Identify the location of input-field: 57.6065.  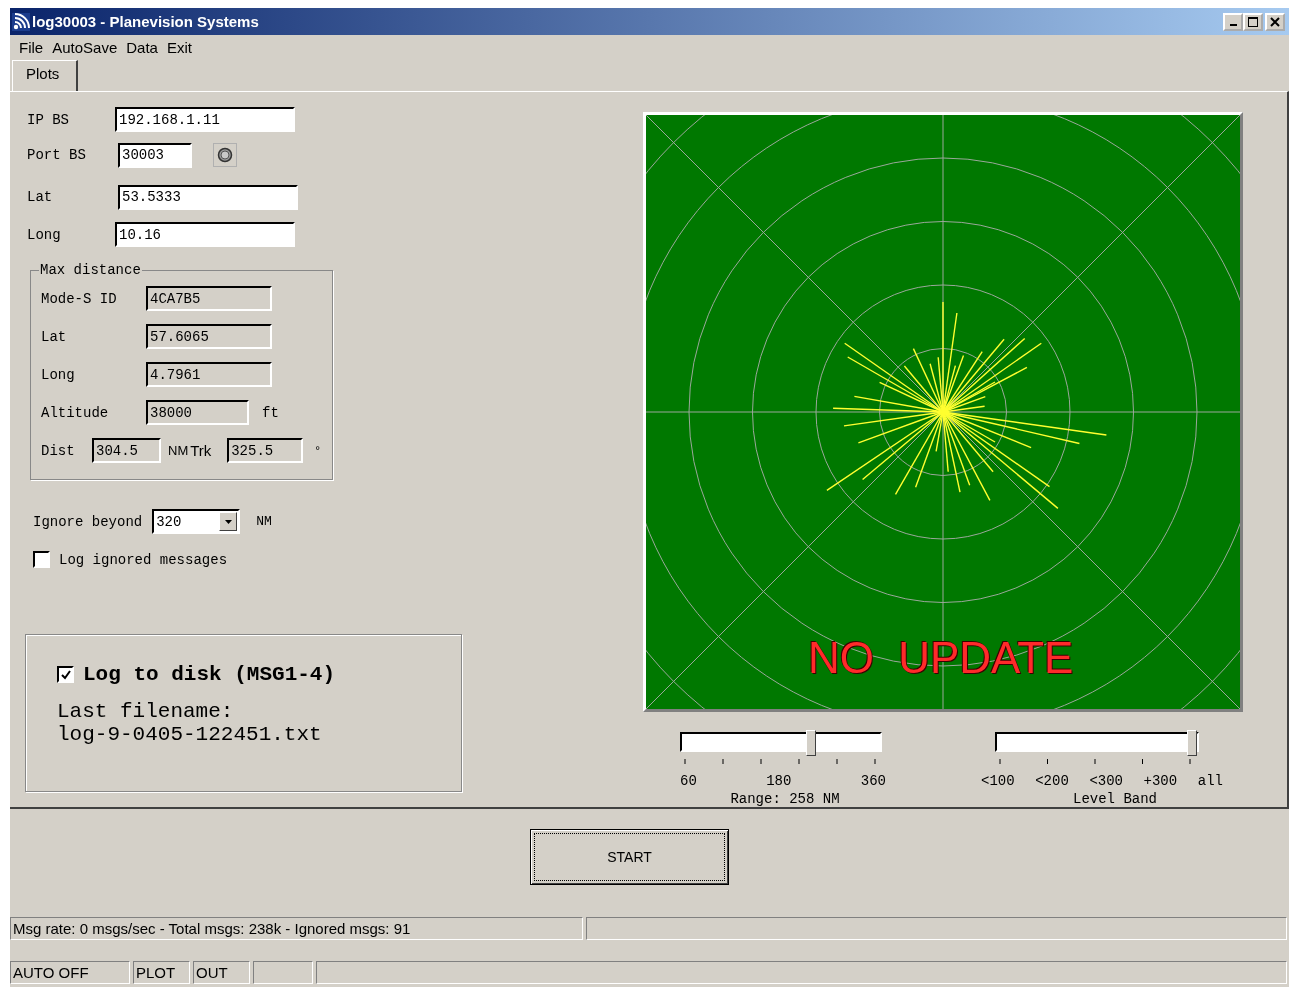
(209, 337).